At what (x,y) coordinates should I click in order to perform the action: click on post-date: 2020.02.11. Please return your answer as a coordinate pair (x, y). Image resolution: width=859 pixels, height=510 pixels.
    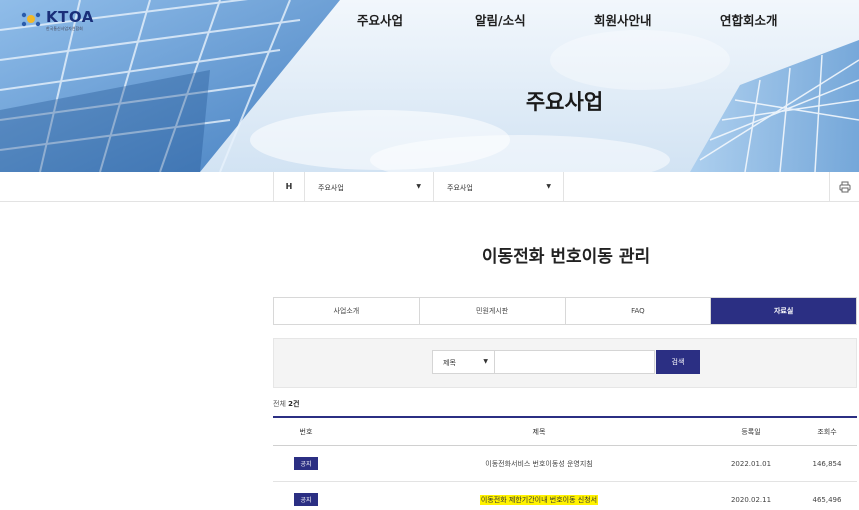
    Looking at the image, I should click on (751, 499).